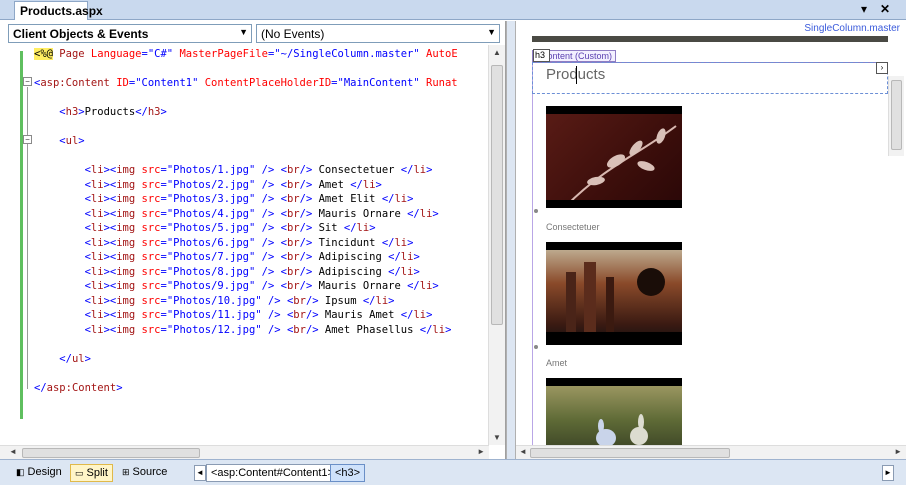  I want to click on design-view-icon: ◧, so click(20, 472).